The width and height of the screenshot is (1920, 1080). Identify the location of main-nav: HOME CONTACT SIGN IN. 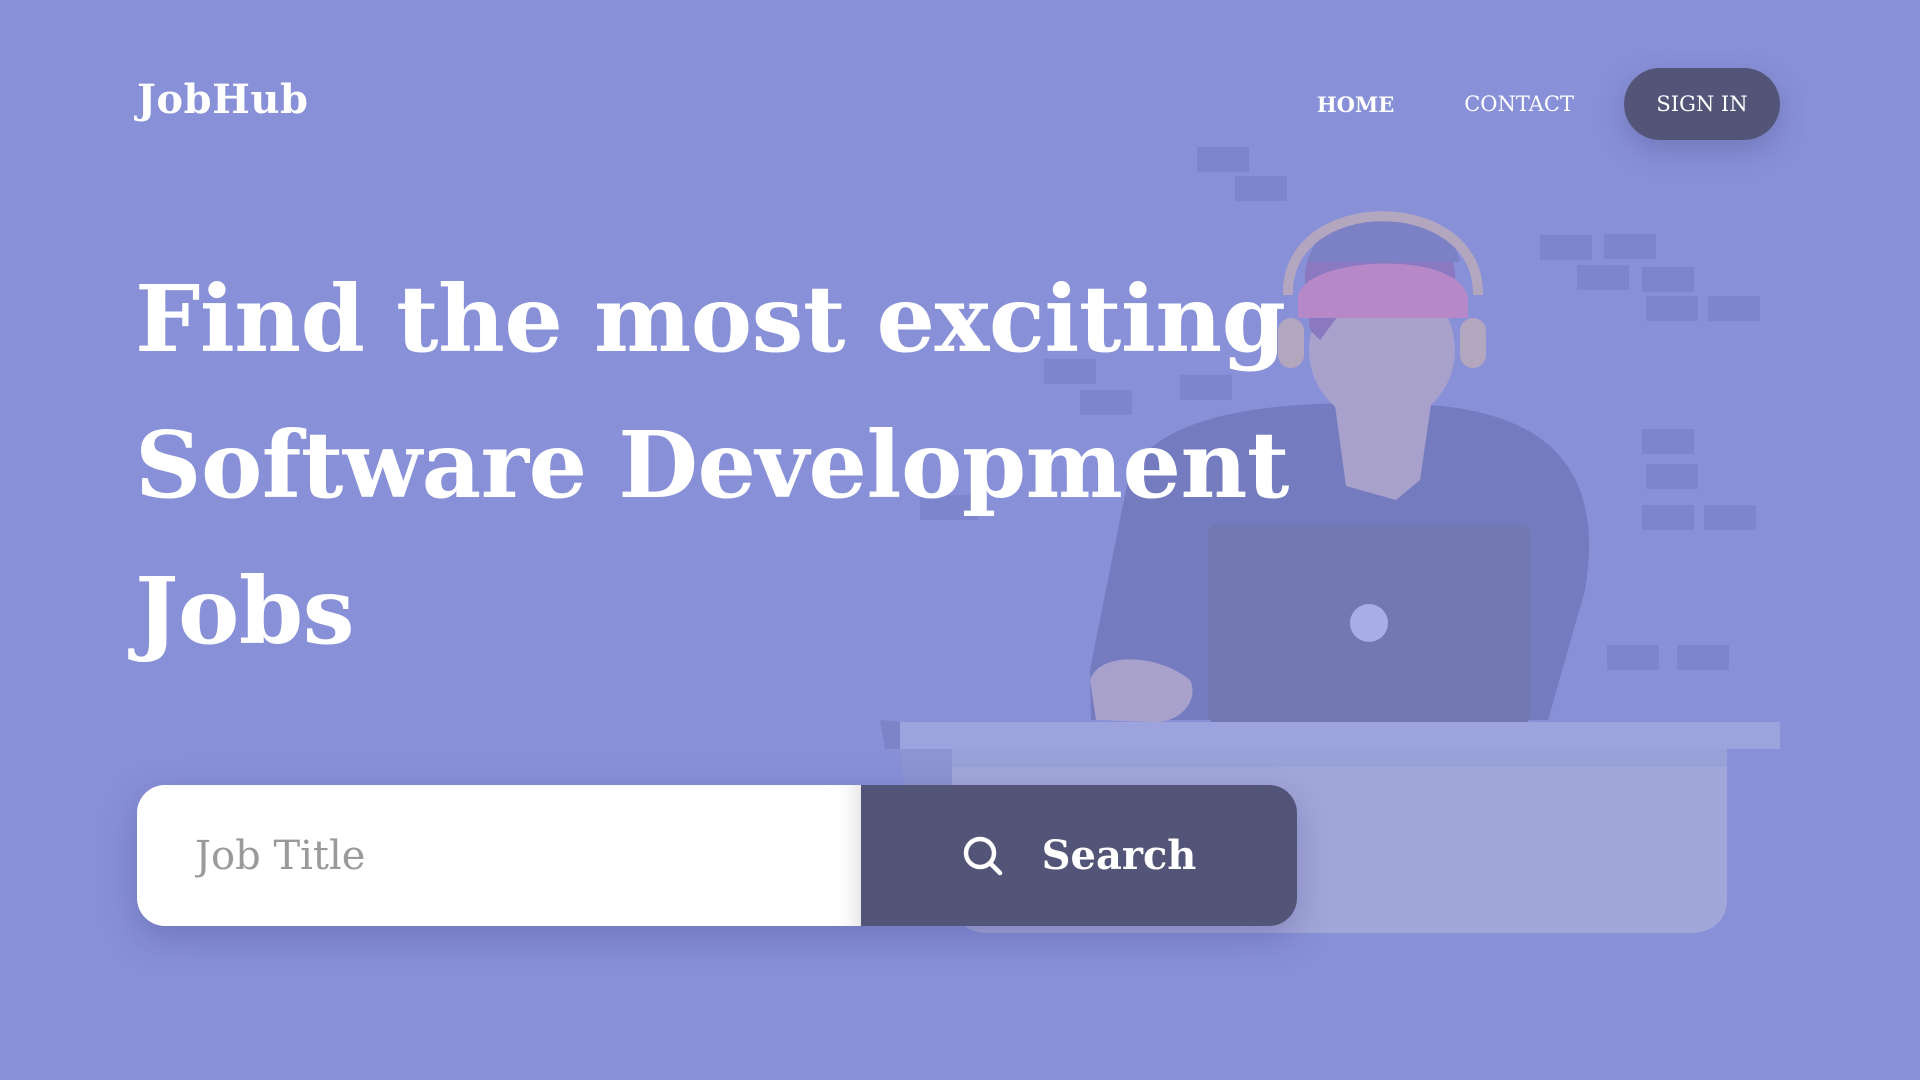
(1548, 104).